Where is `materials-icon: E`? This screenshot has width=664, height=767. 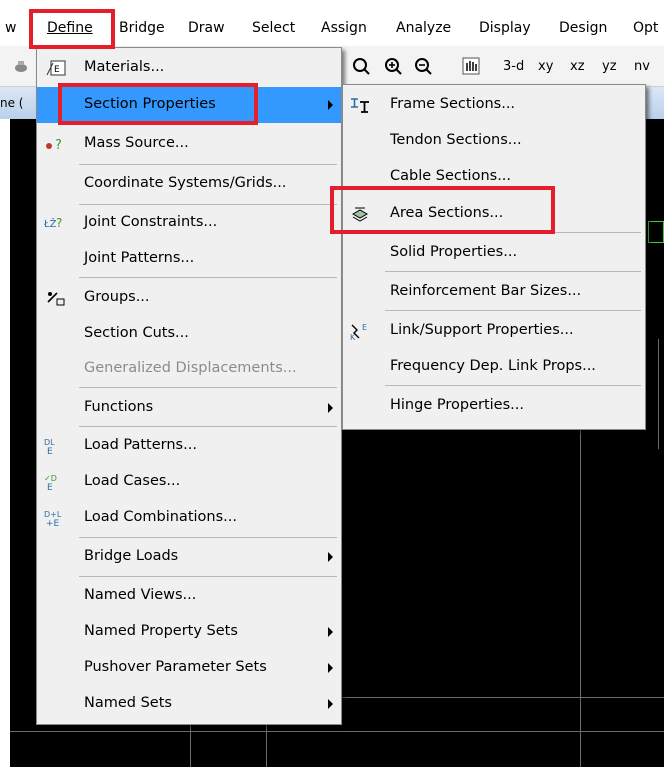 materials-icon: E is located at coordinates (56, 68).